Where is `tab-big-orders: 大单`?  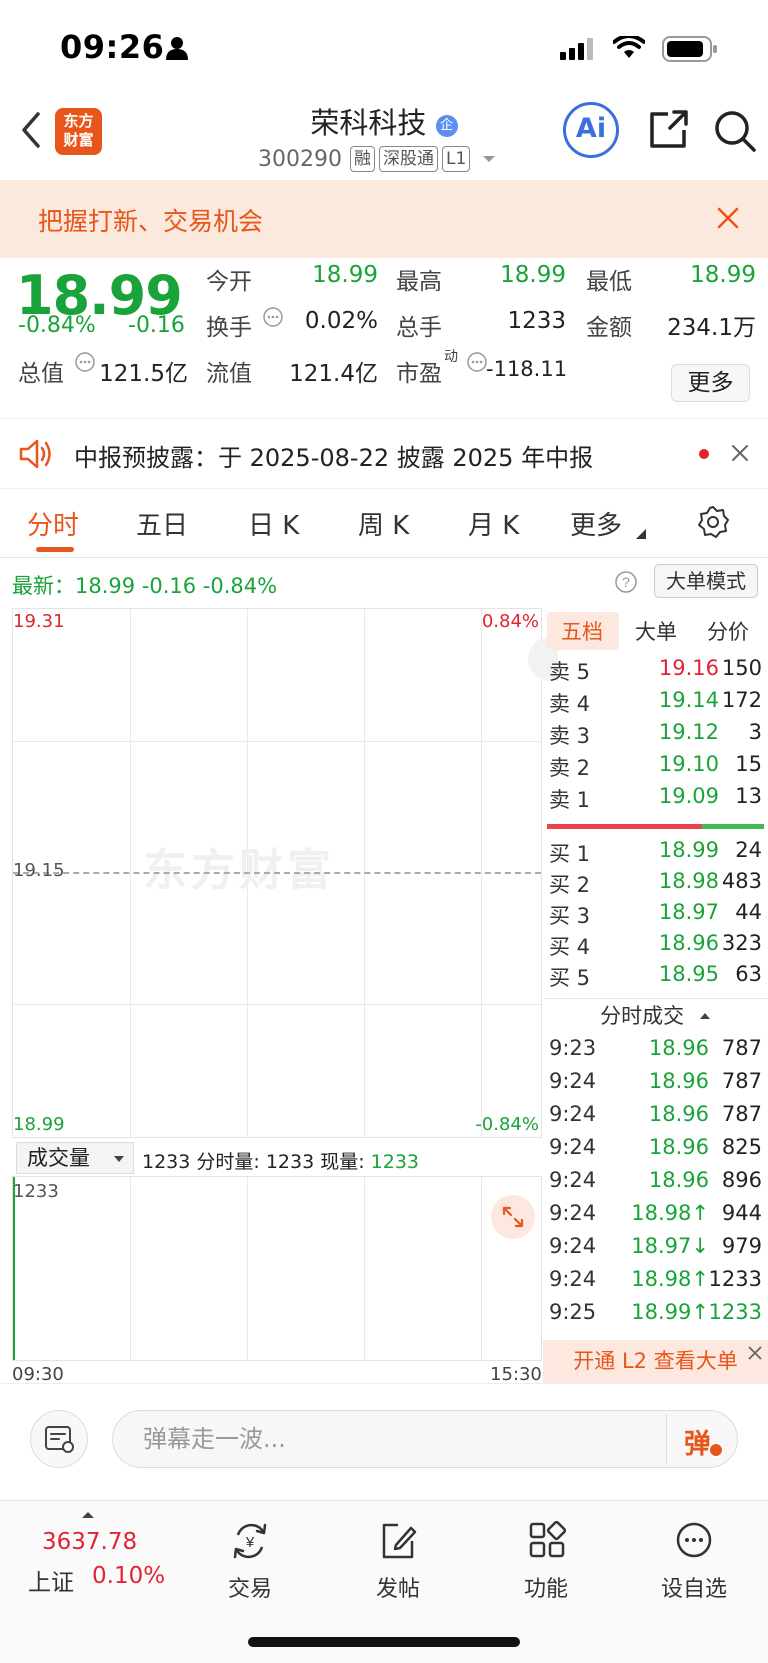 tab-big-orders: 大单 is located at coordinates (656, 631).